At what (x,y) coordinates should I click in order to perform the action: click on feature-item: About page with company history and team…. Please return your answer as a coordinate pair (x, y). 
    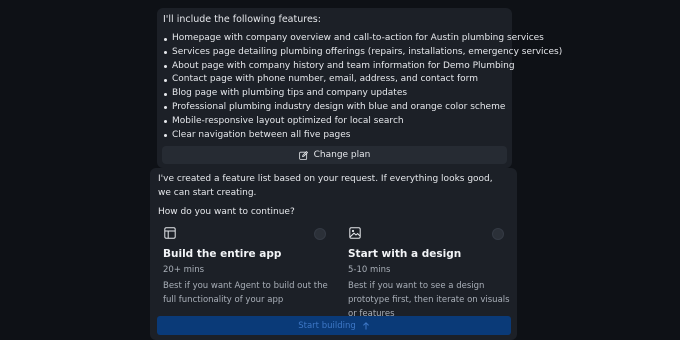
    Looking at the image, I should click on (362, 67).